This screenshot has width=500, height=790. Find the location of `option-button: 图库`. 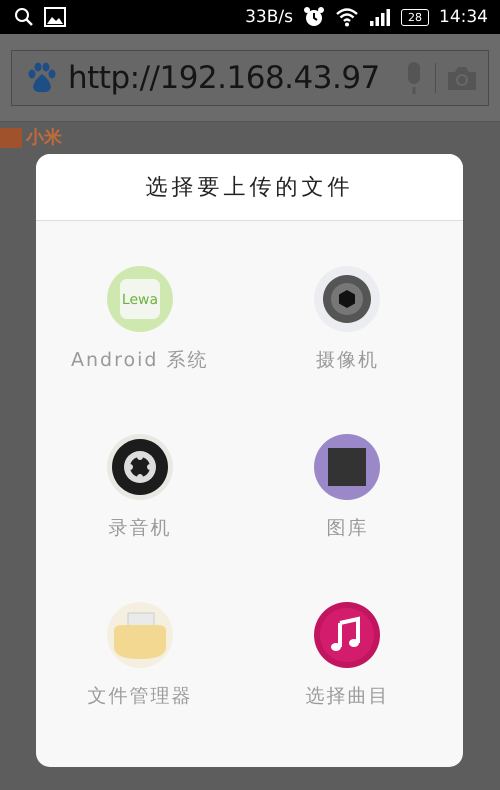

option-button: 图库 is located at coordinates (347, 487).